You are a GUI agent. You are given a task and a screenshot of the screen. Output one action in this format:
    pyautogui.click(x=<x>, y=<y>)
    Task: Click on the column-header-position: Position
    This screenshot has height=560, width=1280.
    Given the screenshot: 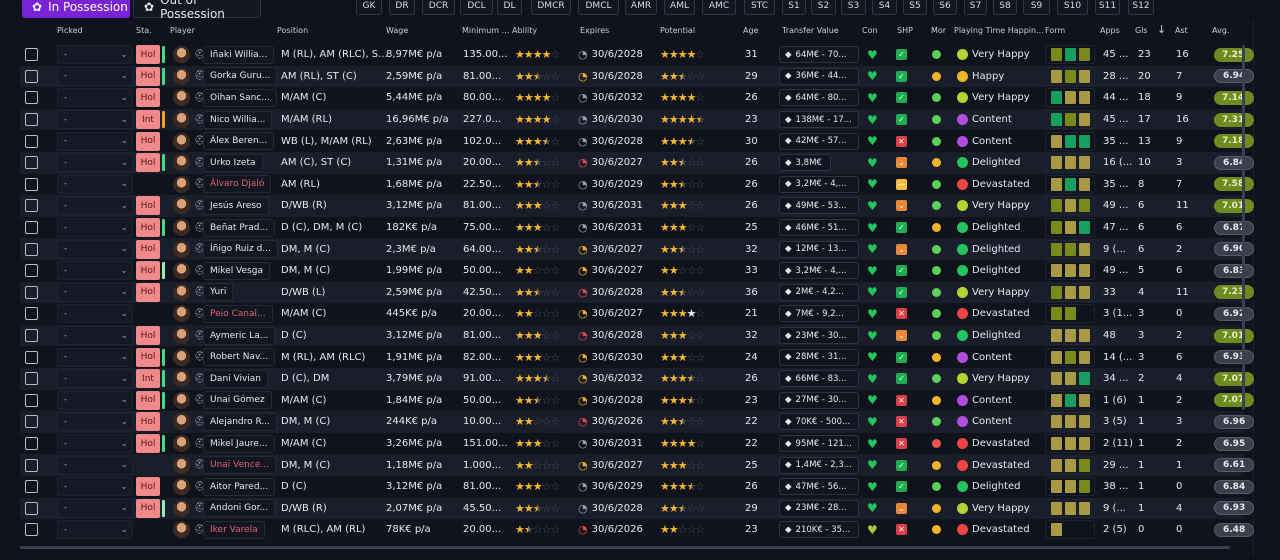 What is the action you would take?
    pyautogui.click(x=292, y=30)
    